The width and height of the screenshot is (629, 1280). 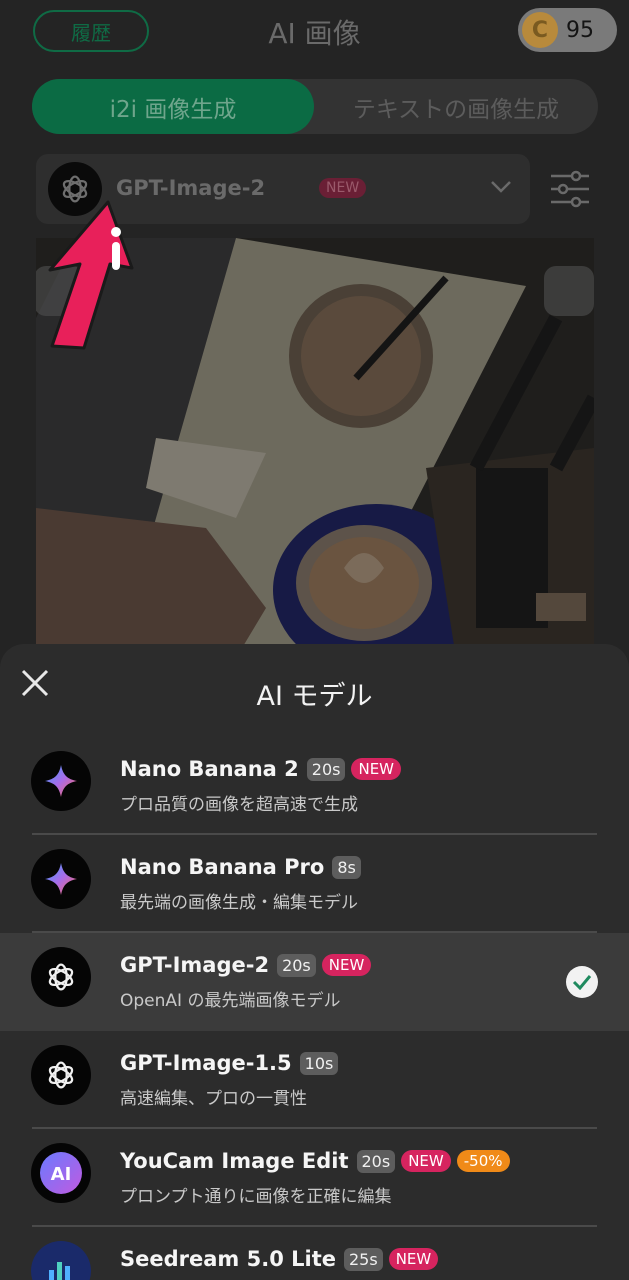 What do you see at coordinates (61, 1260) in the screenshot?
I see `seedream-icon` at bounding box center [61, 1260].